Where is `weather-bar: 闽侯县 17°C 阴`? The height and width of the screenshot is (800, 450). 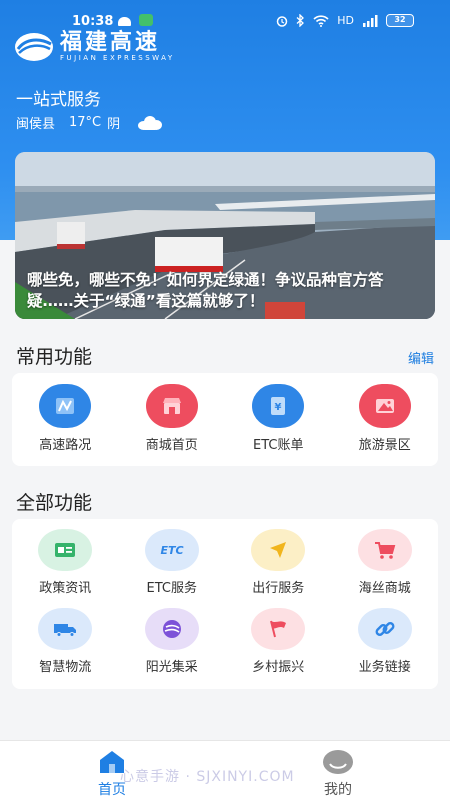 weather-bar: 闽侯县 17°C 阴 is located at coordinates (89, 122).